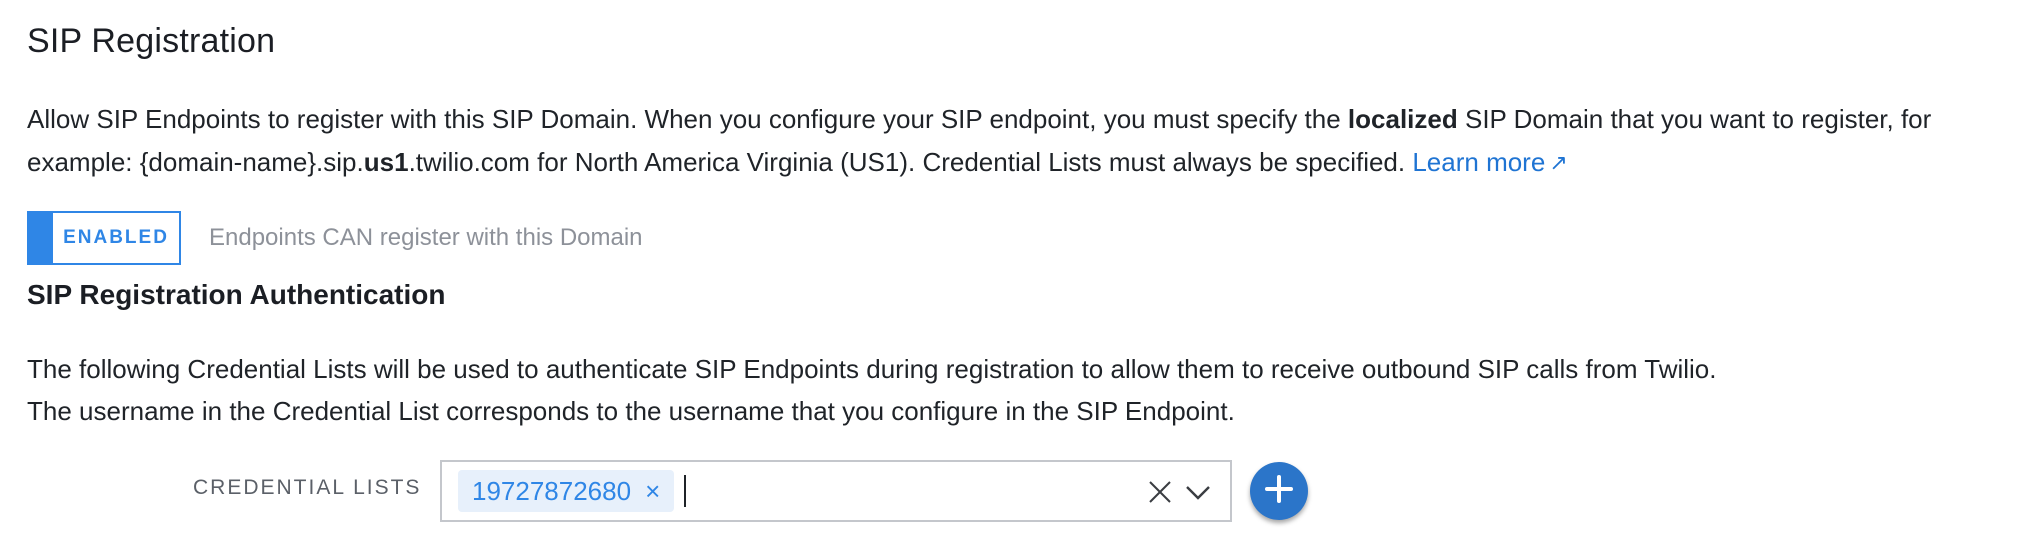  What do you see at coordinates (426, 237) in the screenshot?
I see `toggle-description: Endpoints CAN register with this Domain` at bounding box center [426, 237].